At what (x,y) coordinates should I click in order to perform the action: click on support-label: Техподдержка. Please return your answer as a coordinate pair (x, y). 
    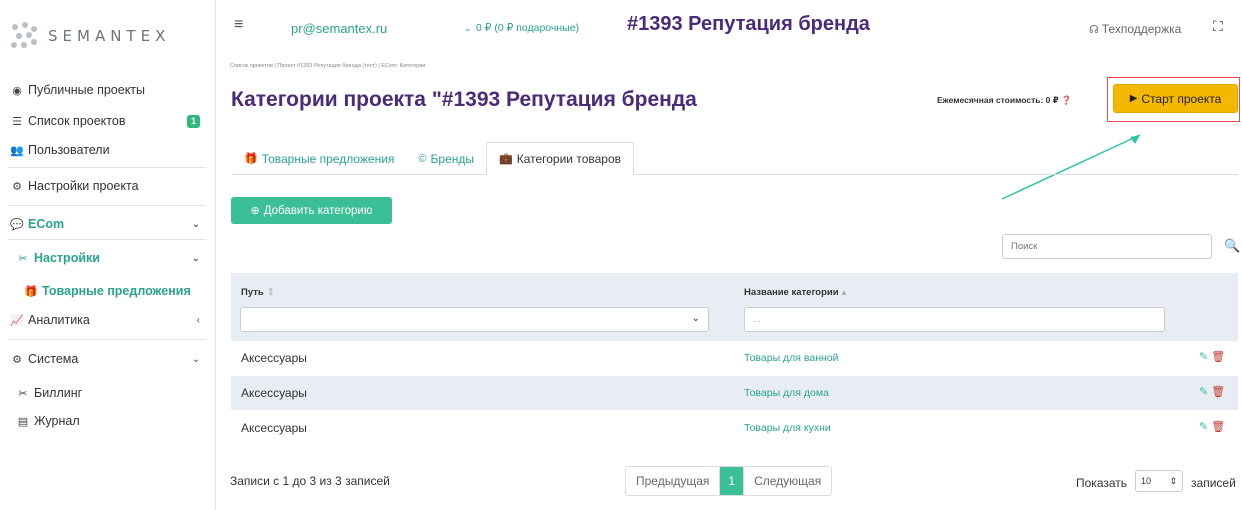
    Looking at the image, I should click on (1141, 29).